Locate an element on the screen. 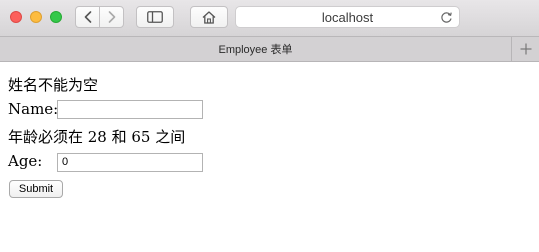 This screenshot has width=539, height=252. back-button is located at coordinates (87, 17).